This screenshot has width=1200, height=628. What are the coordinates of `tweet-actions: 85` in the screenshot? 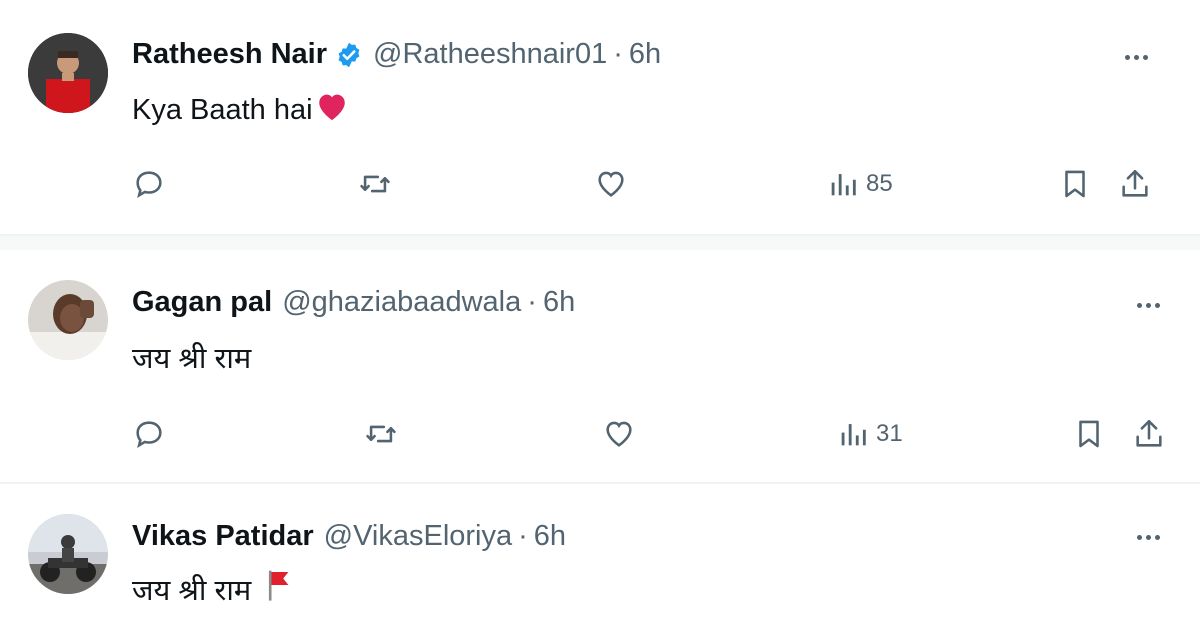 It's located at (594, 184).